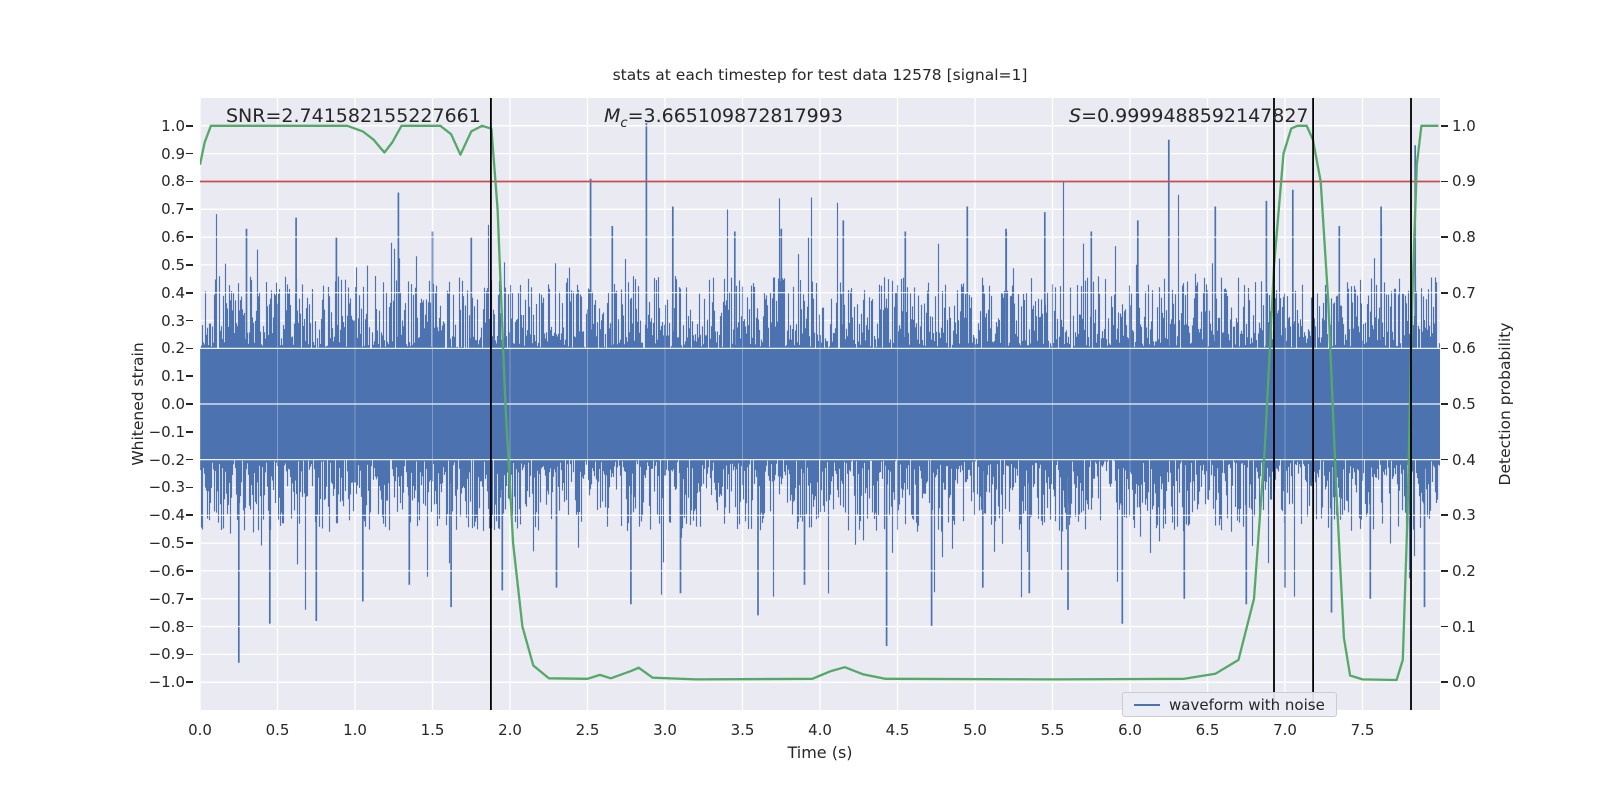 The height and width of the screenshot is (800, 1600). Describe the element at coordinates (1464, 348) in the screenshot. I see `y-right-tick-label: 0.6` at that location.